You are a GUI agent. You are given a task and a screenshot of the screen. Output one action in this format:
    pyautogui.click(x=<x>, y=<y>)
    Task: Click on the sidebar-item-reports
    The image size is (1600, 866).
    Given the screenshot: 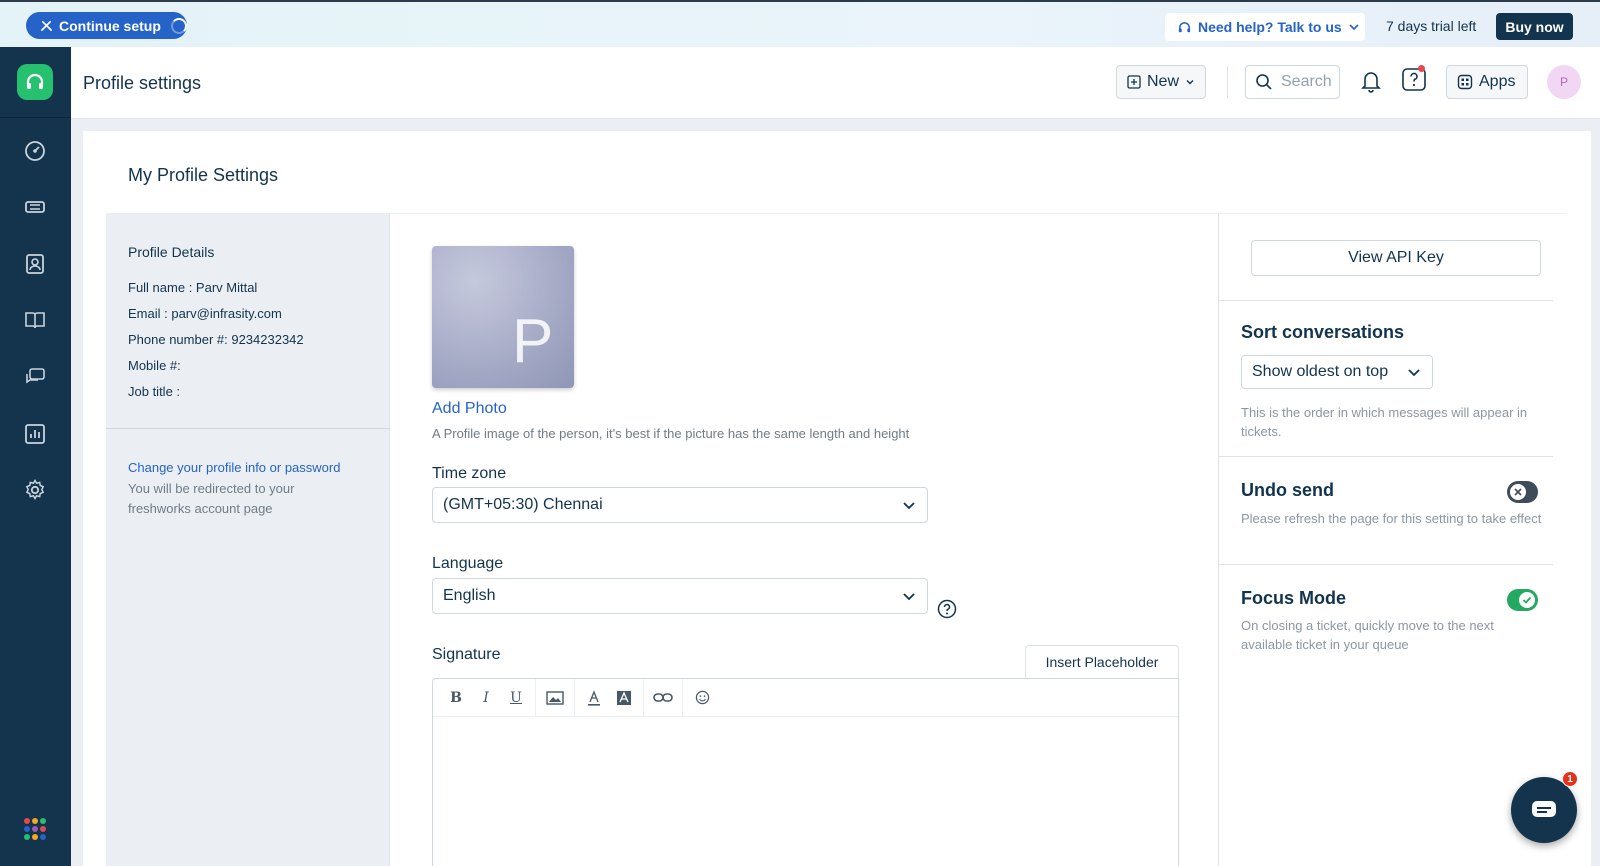 What is the action you would take?
    pyautogui.click(x=35, y=434)
    